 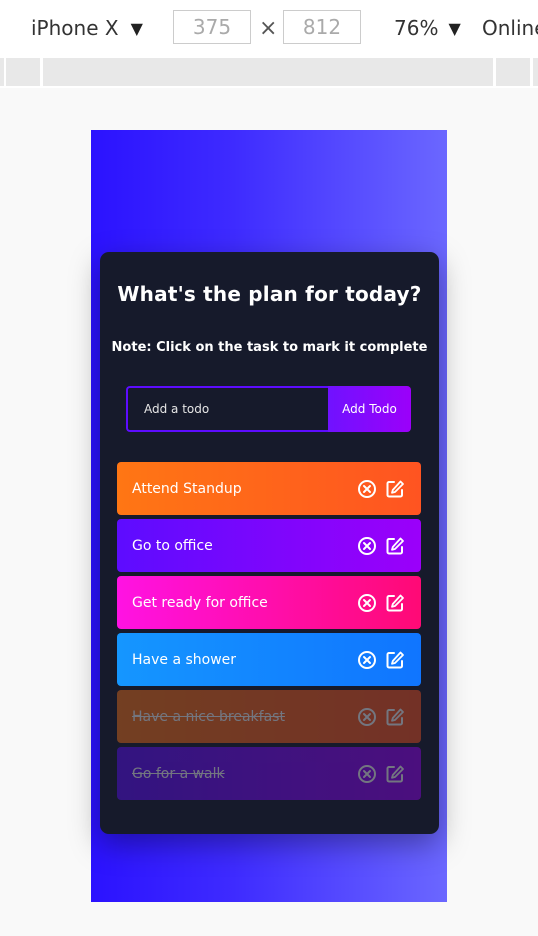 I want to click on todo-text: Attend Standup, so click(x=187, y=489).